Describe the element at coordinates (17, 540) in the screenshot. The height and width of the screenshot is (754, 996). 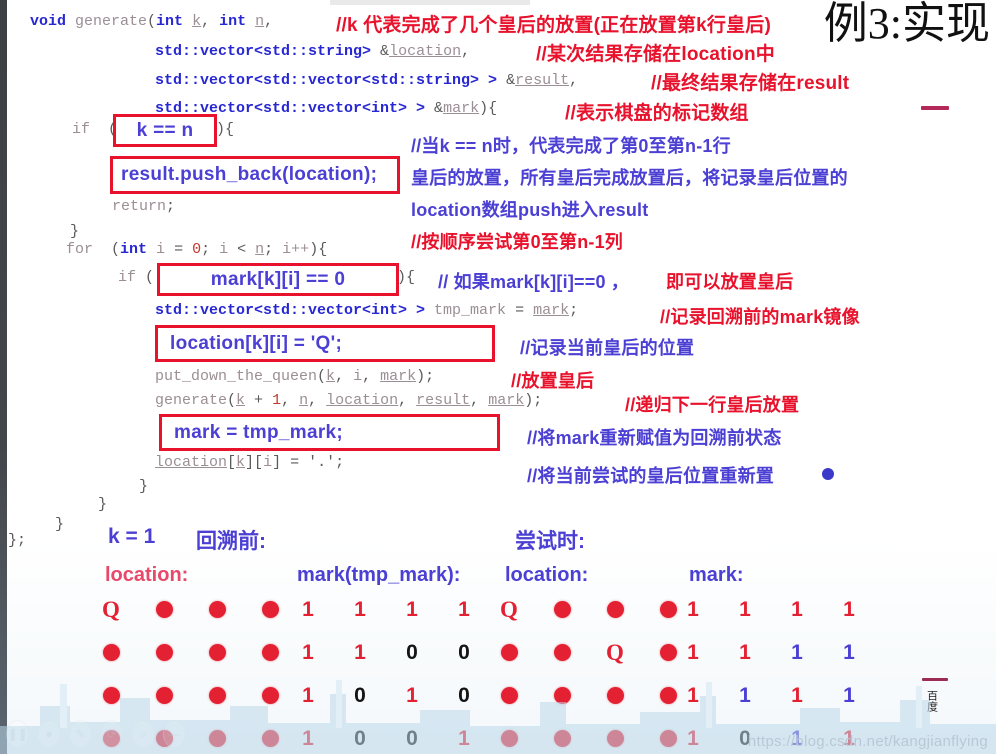
I see `code-line-close-decl: };` at that location.